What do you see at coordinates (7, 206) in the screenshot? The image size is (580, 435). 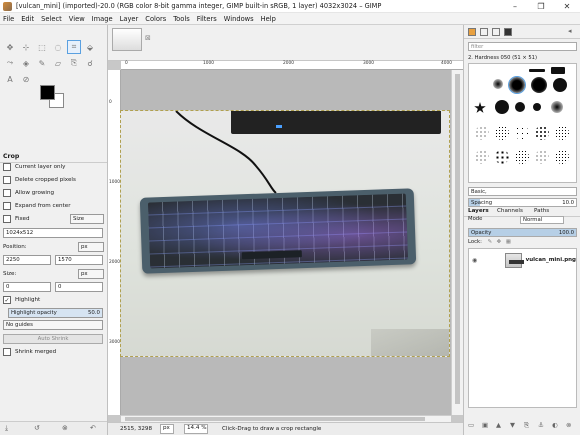 I see `expand-center-checkbox` at bounding box center [7, 206].